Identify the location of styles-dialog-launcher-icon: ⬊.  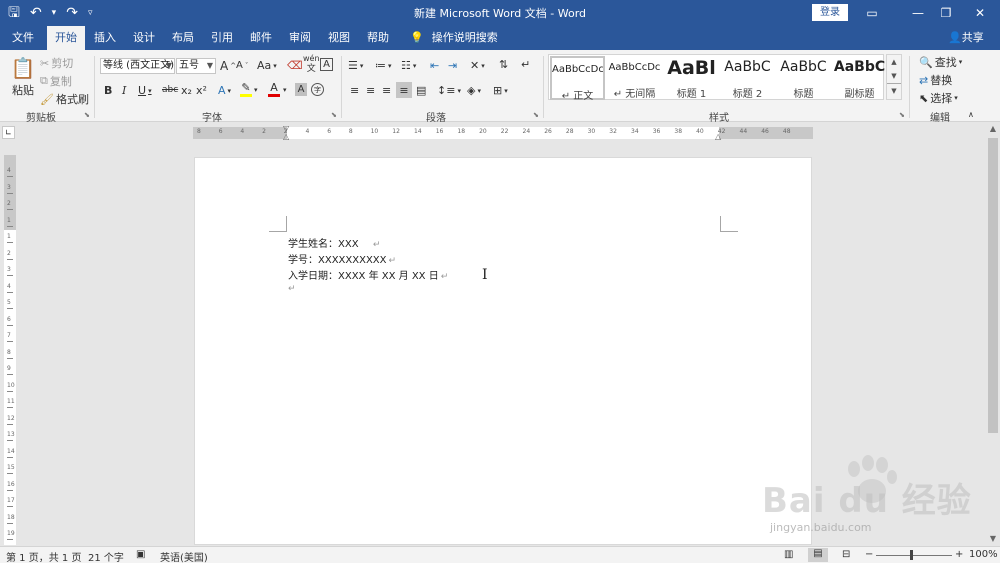
(902, 115).